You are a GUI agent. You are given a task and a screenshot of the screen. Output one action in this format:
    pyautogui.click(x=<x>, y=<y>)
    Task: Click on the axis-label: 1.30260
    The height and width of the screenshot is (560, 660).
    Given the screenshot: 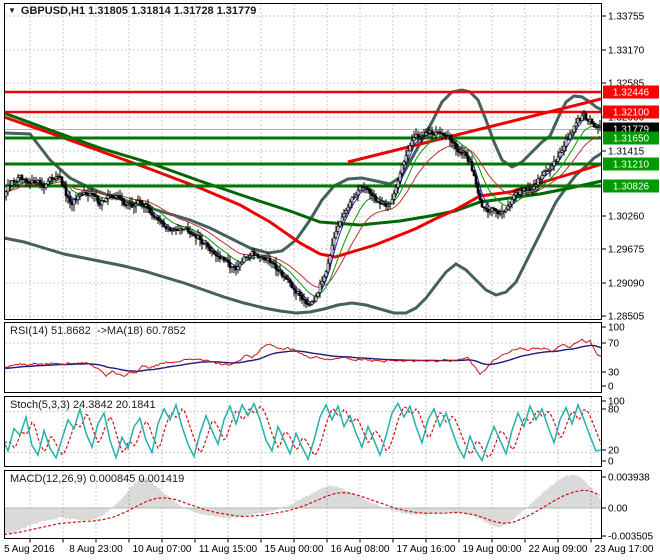 What is the action you would take?
    pyautogui.click(x=626, y=217)
    